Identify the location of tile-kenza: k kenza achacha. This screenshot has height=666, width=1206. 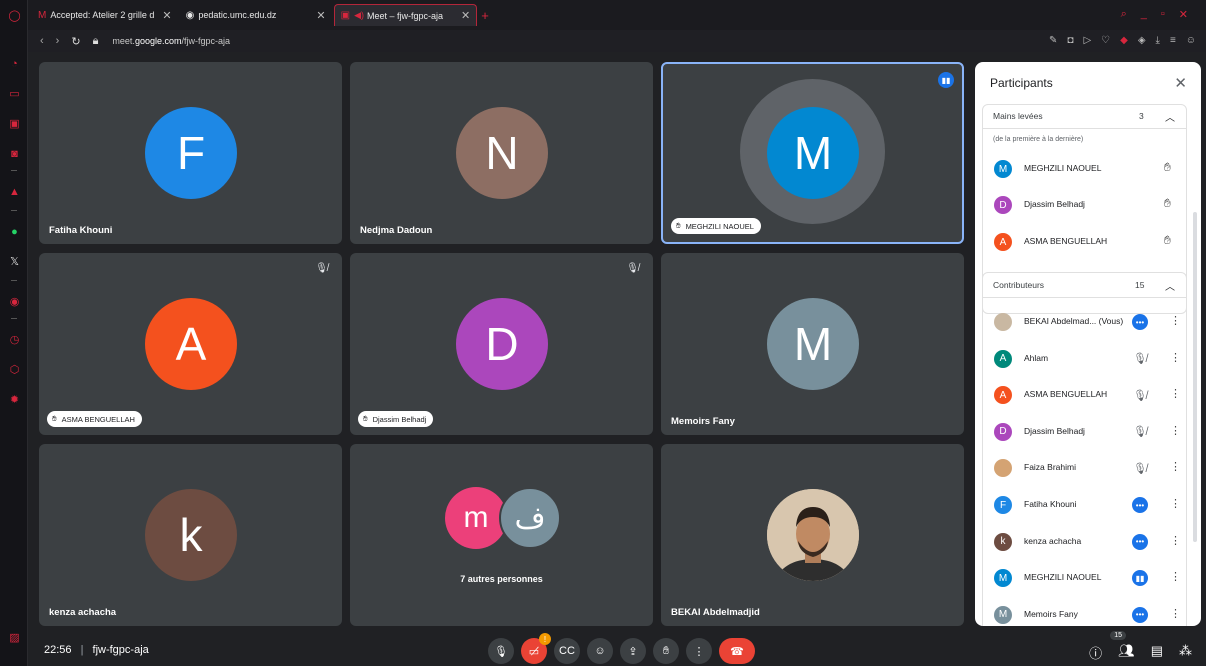
(190, 535).